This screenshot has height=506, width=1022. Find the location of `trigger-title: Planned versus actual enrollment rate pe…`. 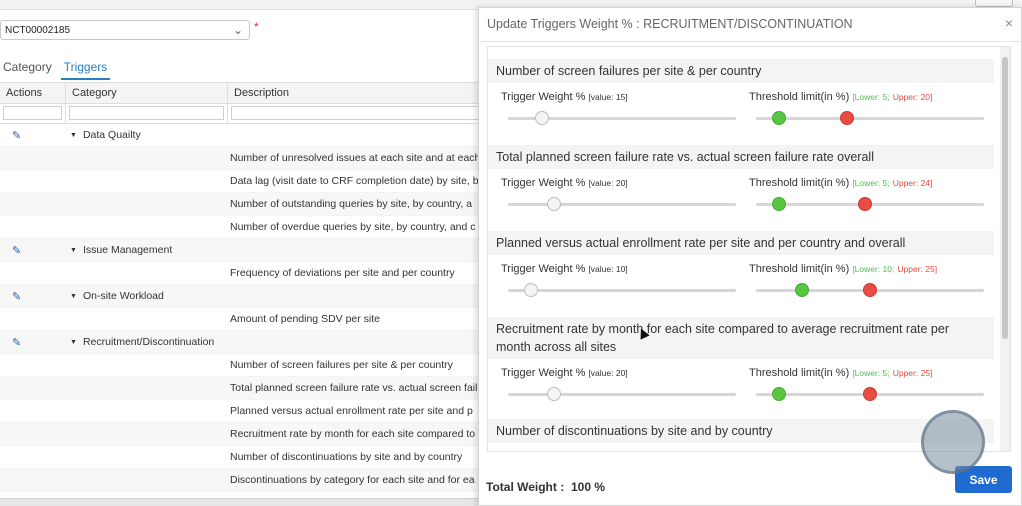

trigger-title: Planned versus actual enrollment rate pe… is located at coordinates (741, 243).